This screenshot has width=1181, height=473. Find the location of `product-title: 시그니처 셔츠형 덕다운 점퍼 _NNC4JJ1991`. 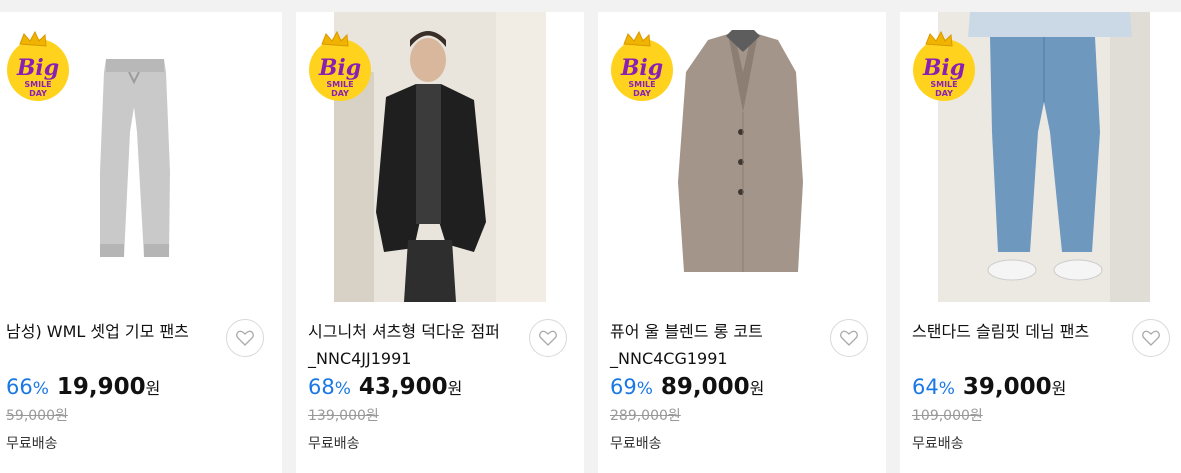

product-title: 시그니처 셔츠형 덕다운 점퍼 _NNC4JJ1991 is located at coordinates (408, 345).